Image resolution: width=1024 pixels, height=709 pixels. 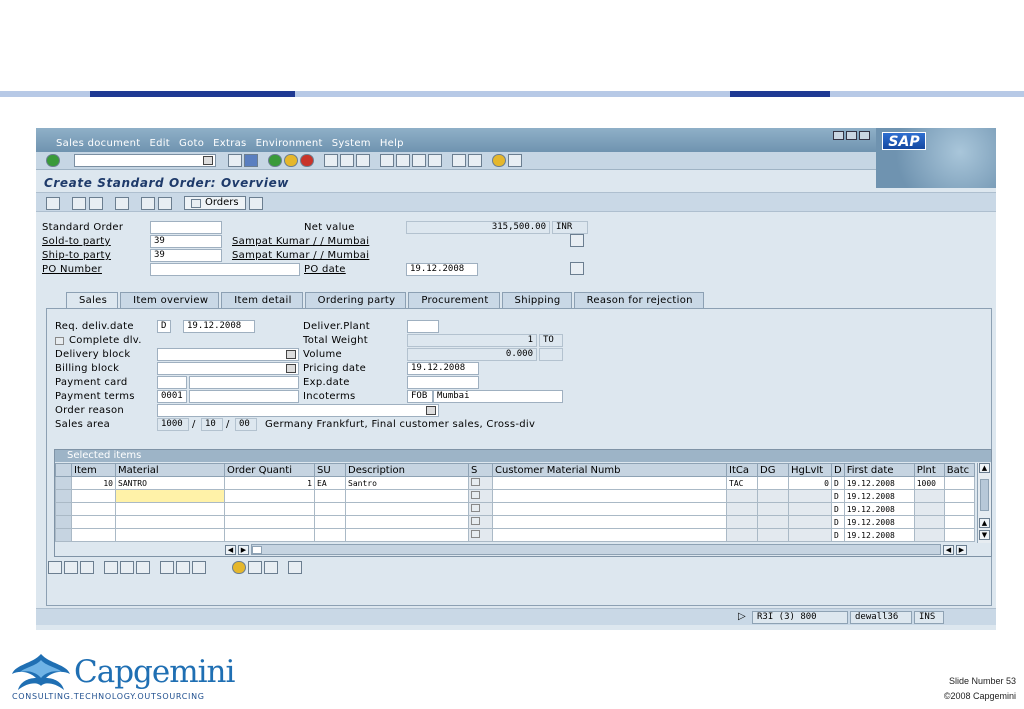 I want to click on column-header: Material, so click(x=170, y=470).